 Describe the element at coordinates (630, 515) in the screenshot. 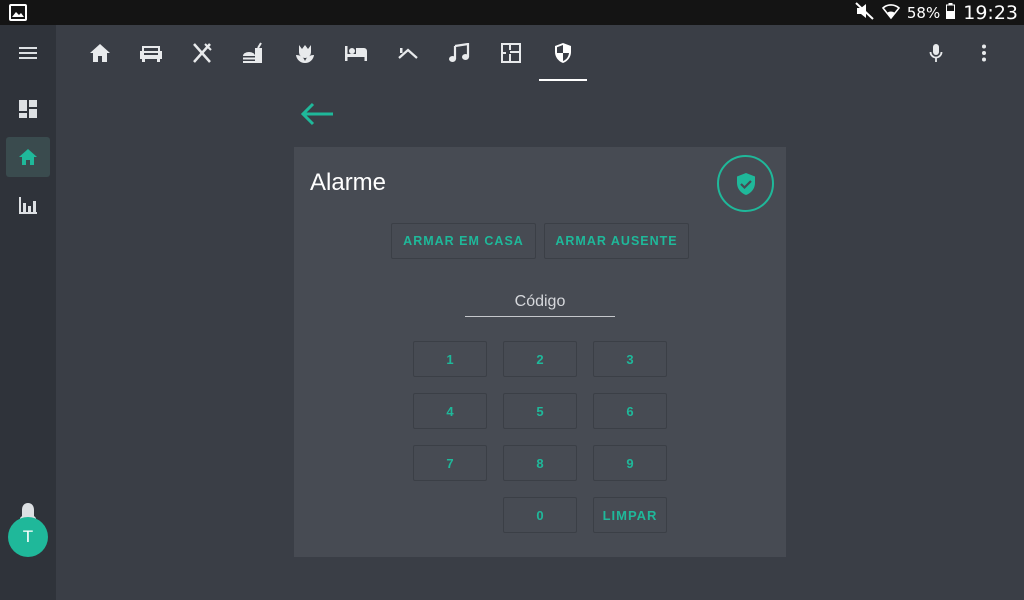

I see `keypad-clear-button: LIMPAR` at that location.